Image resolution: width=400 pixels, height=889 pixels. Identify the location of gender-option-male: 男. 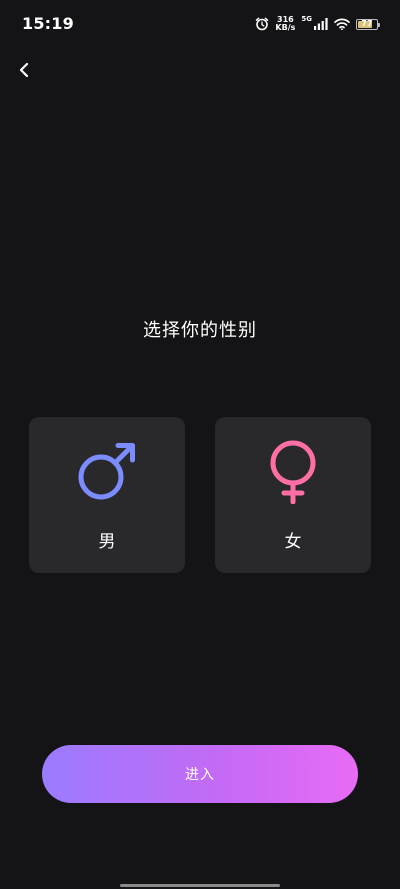
(107, 495).